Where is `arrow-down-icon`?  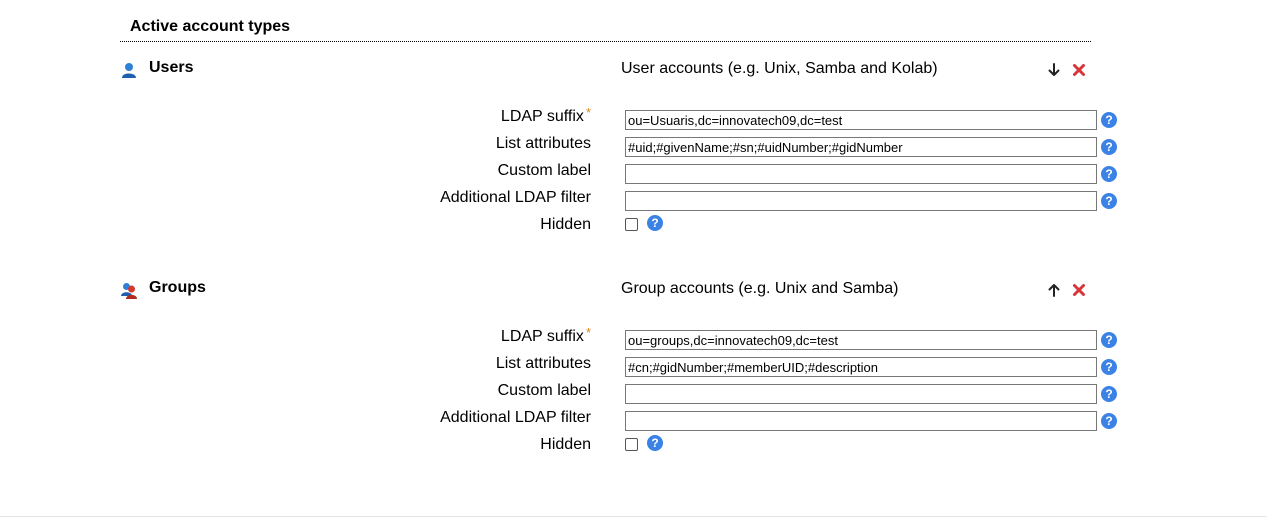 arrow-down-icon is located at coordinates (1054, 69).